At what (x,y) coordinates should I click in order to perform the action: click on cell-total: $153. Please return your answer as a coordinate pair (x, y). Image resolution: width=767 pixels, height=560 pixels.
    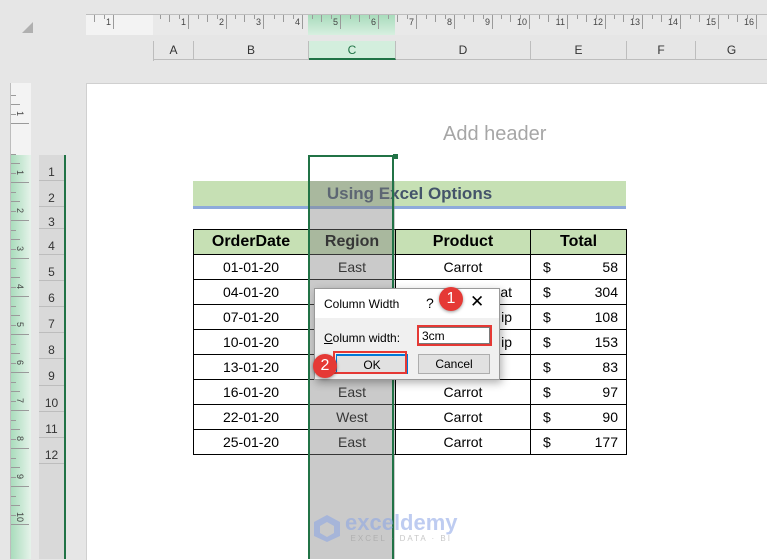
    Looking at the image, I should click on (578, 342).